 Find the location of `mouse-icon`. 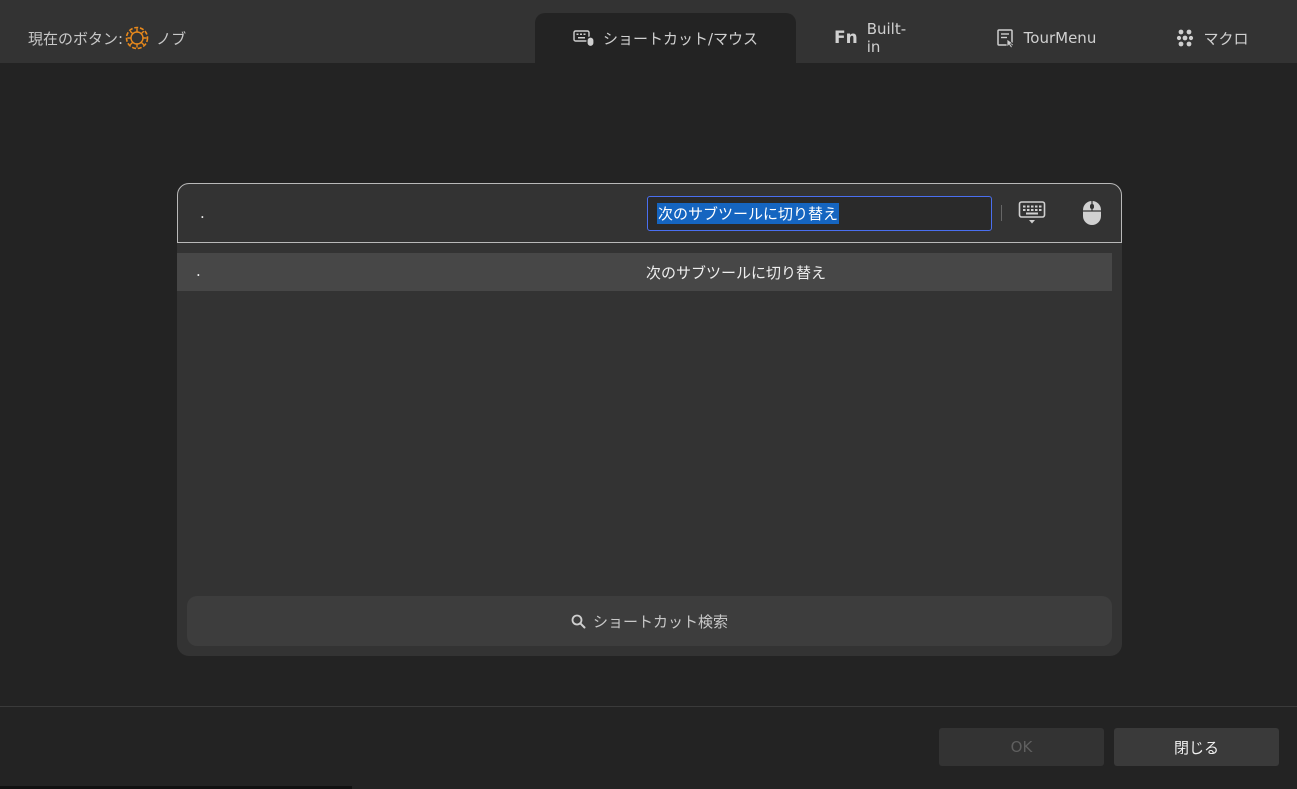

mouse-icon is located at coordinates (1092, 213).